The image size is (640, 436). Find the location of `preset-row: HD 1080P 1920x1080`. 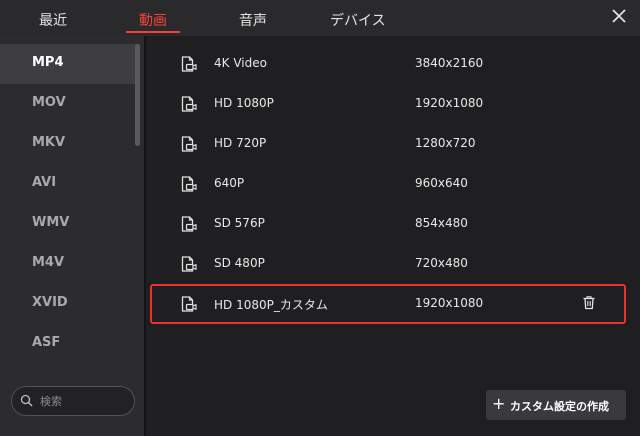

preset-row: HD 1080P 1920x1080 is located at coordinates (388, 104).